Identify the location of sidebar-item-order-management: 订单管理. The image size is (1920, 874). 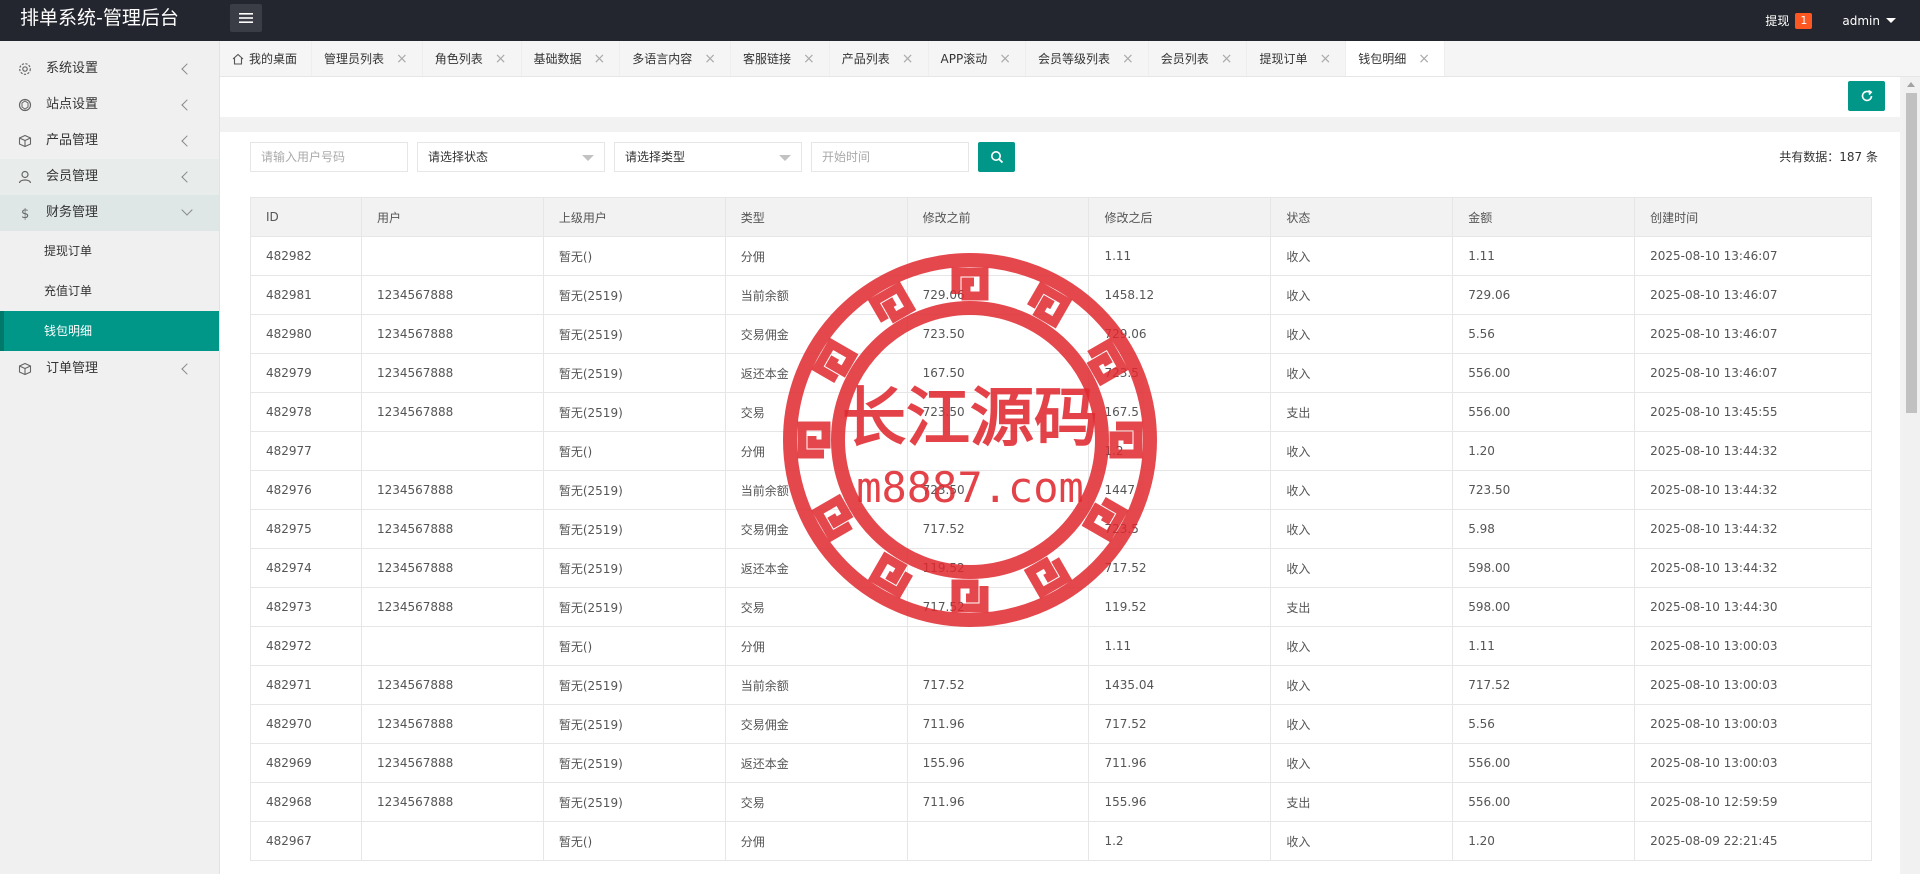
(109, 369).